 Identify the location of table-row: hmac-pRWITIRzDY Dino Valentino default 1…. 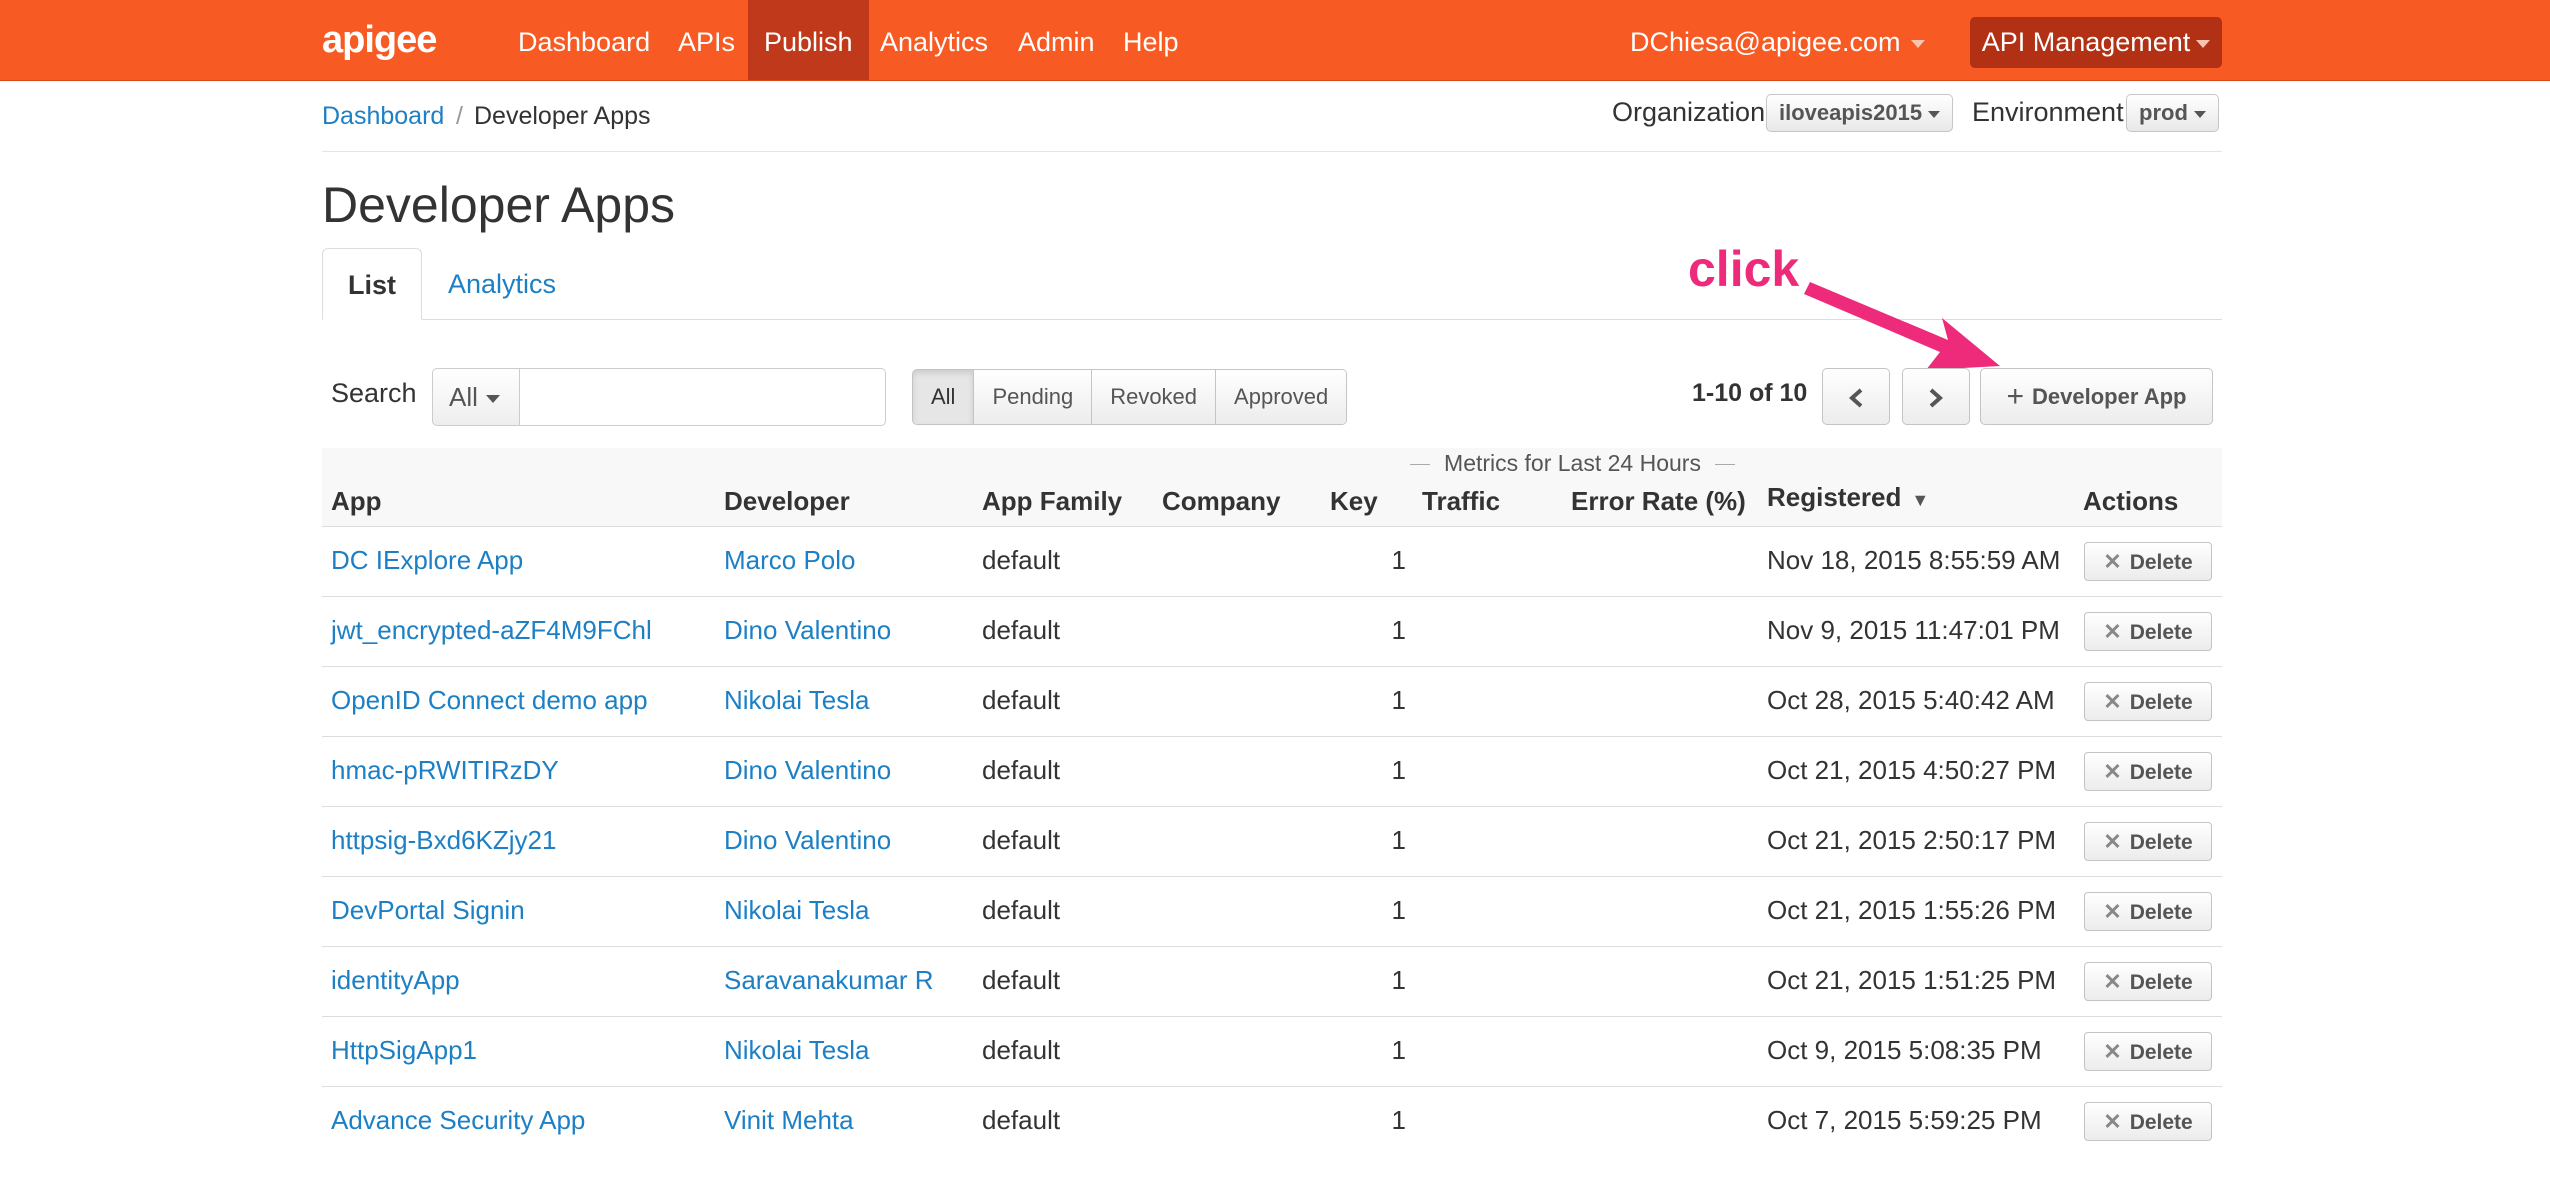
(1272, 771).